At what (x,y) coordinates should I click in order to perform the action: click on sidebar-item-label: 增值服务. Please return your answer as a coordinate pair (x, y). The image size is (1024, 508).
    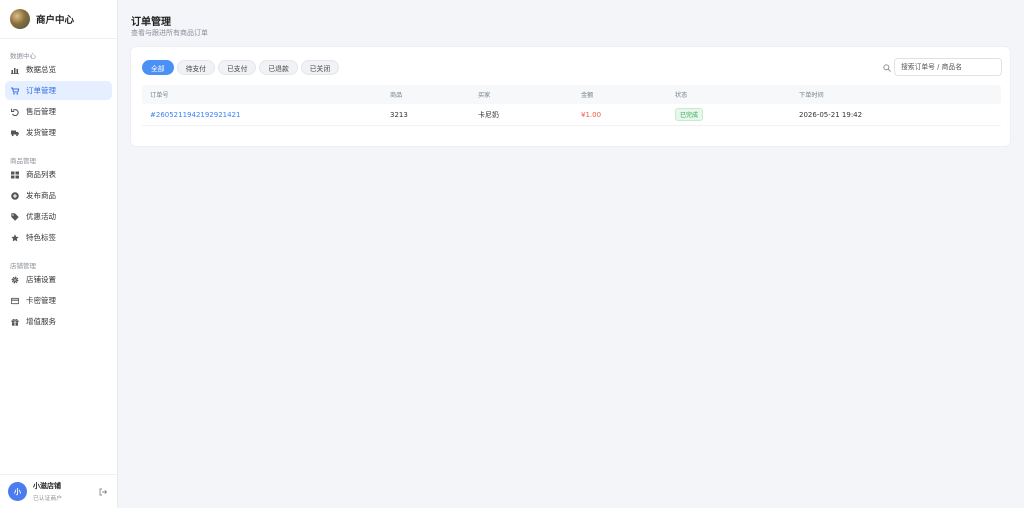
    Looking at the image, I should click on (41, 321).